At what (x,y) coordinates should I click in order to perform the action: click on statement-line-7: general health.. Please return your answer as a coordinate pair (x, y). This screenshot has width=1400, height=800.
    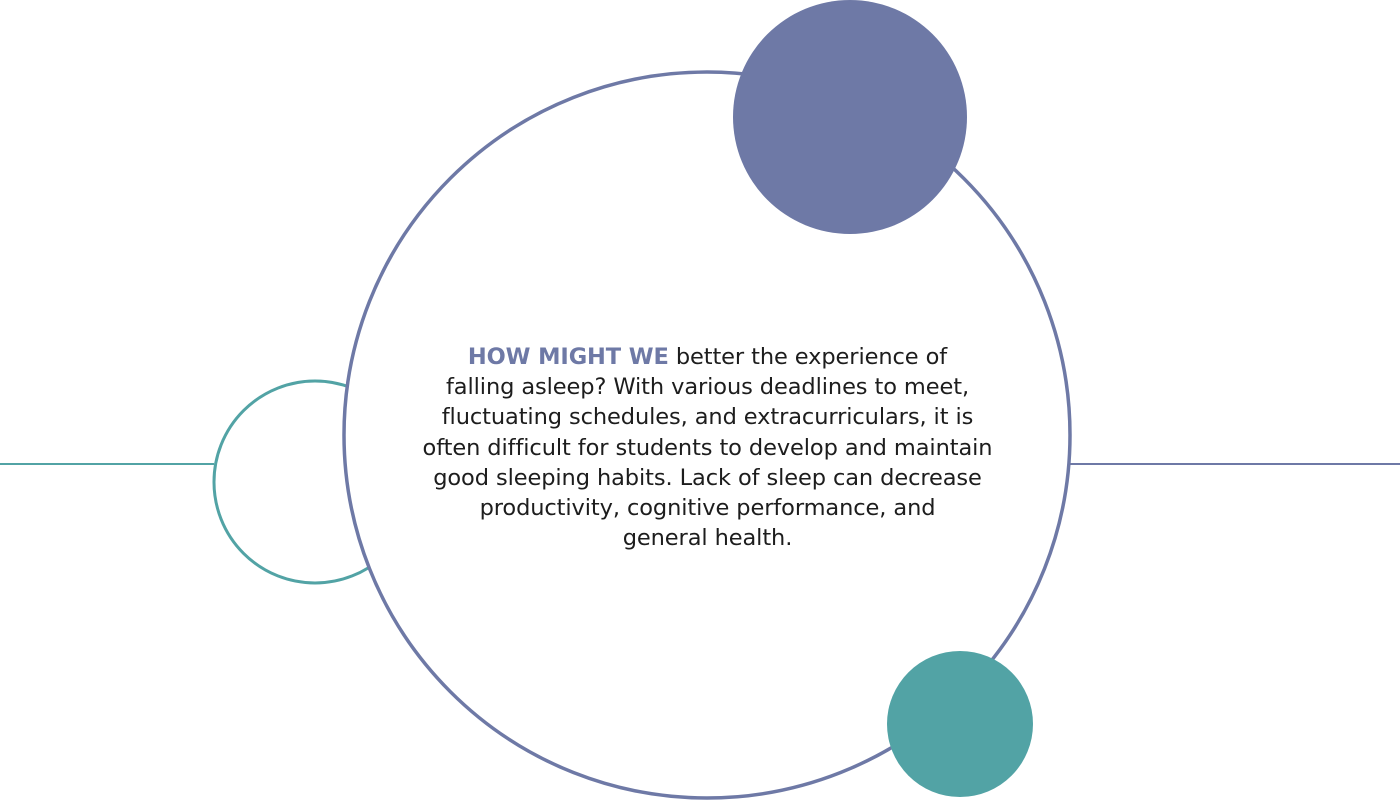
    Looking at the image, I should click on (707, 538).